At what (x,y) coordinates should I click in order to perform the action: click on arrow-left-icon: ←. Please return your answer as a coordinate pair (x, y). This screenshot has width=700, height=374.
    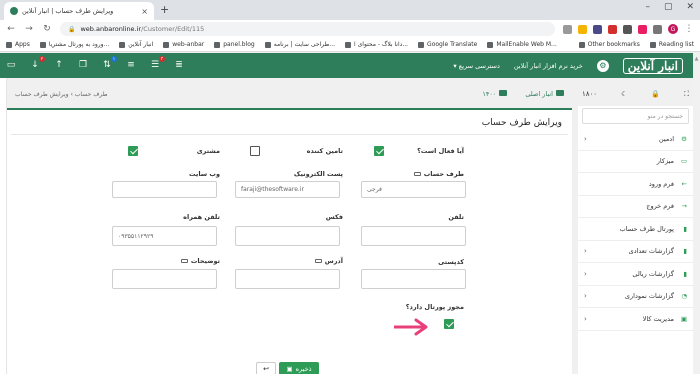
    Looking at the image, I should click on (684, 183).